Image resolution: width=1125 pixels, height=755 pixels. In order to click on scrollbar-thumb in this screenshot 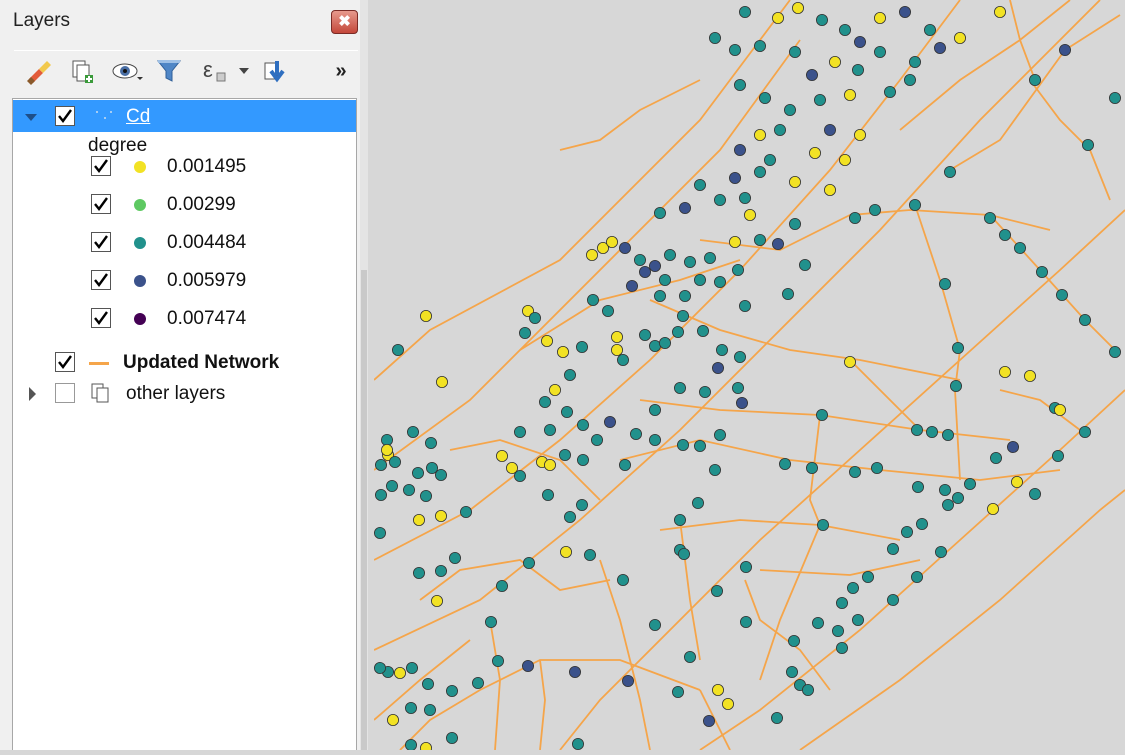, I will do `click(364, 510)`.